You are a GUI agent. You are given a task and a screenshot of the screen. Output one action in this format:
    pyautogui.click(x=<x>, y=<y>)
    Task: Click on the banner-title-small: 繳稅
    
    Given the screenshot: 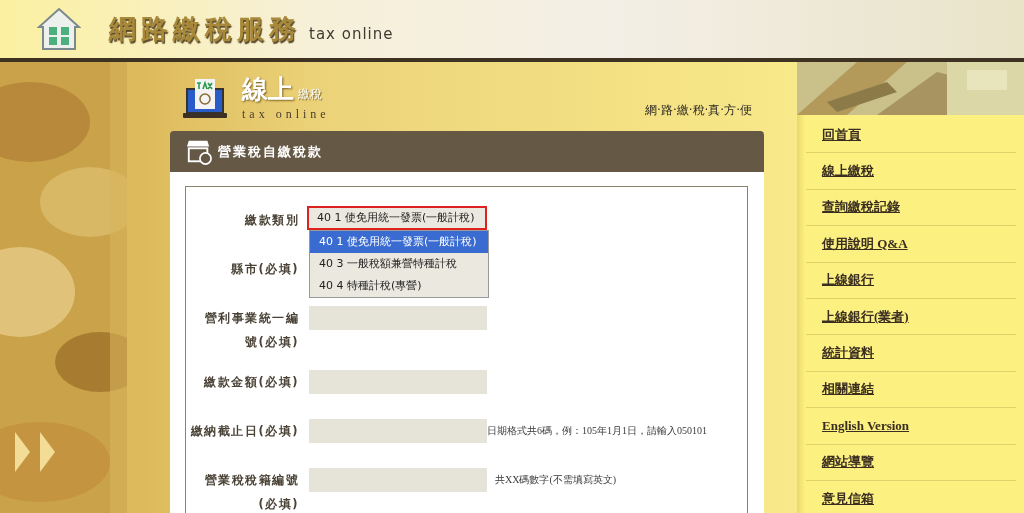 What is the action you would take?
    pyautogui.click(x=310, y=94)
    